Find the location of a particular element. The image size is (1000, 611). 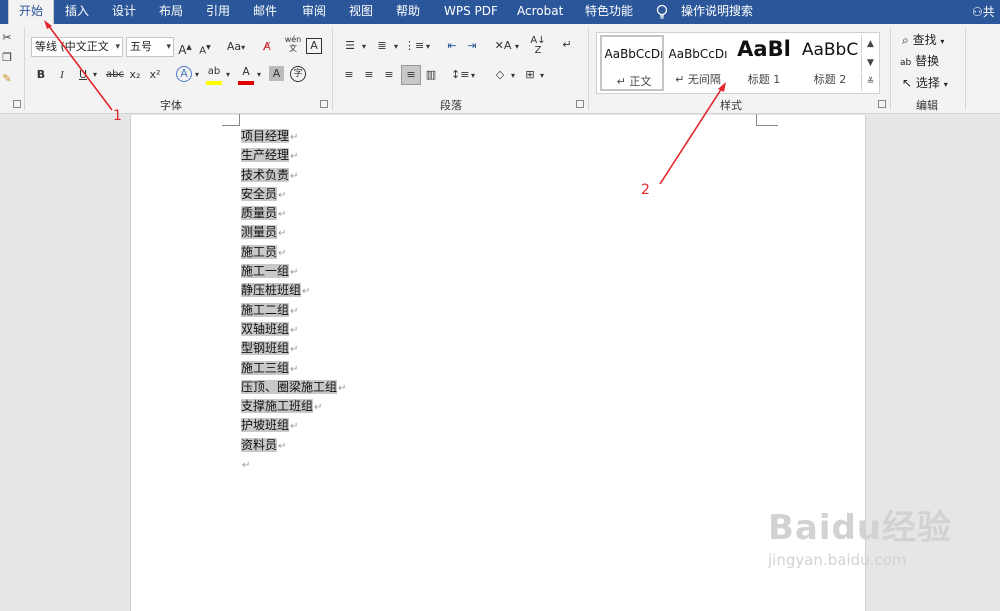

arrowhead-icon is located at coordinates (722, 87).